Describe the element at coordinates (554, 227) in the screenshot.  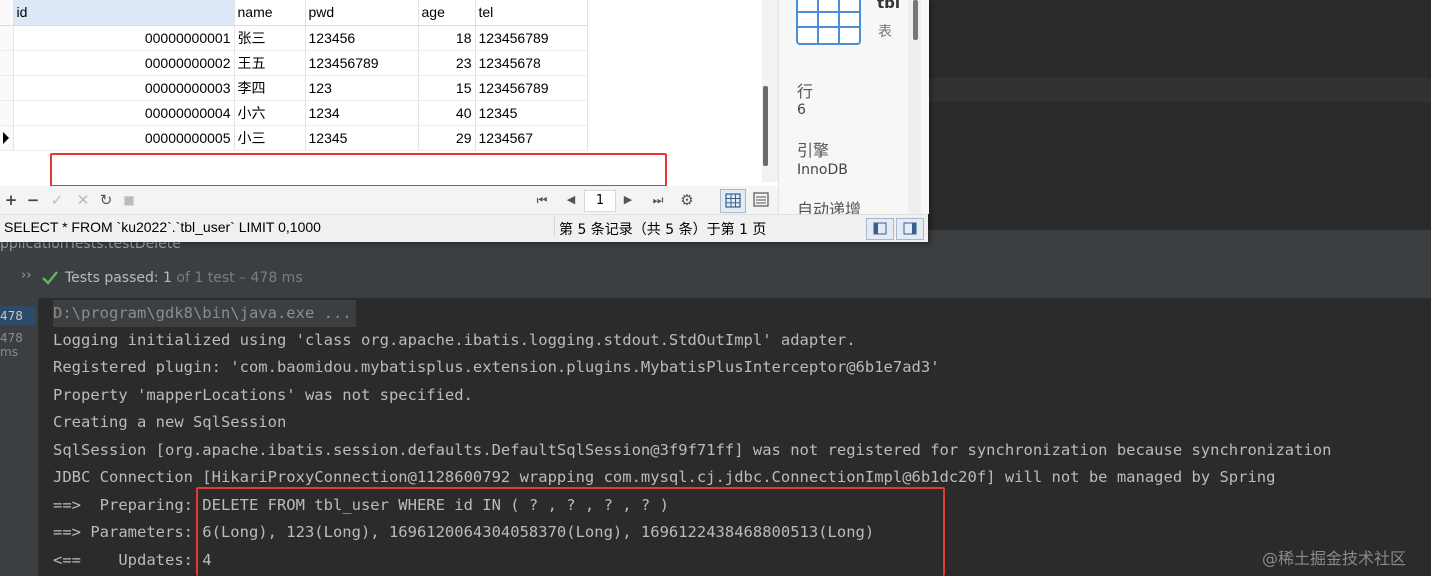
I see `status-divider` at that location.